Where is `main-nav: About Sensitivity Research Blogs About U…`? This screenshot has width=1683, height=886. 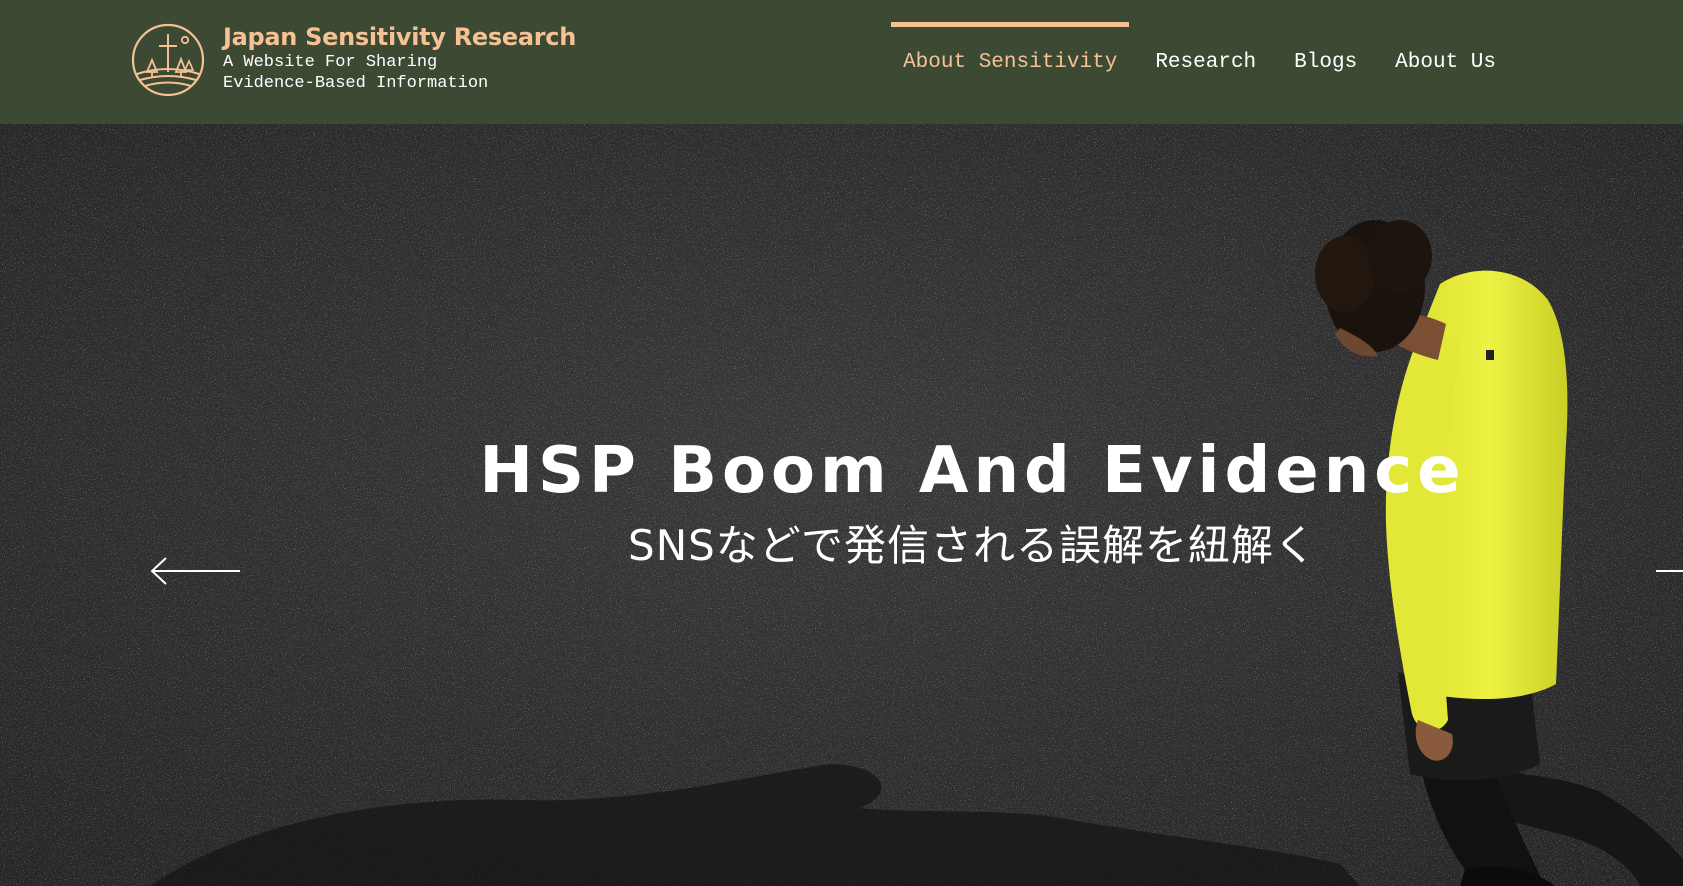 main-nav: About Sensitivity Research Blogs About U… is located at coordinates (1192, 62).